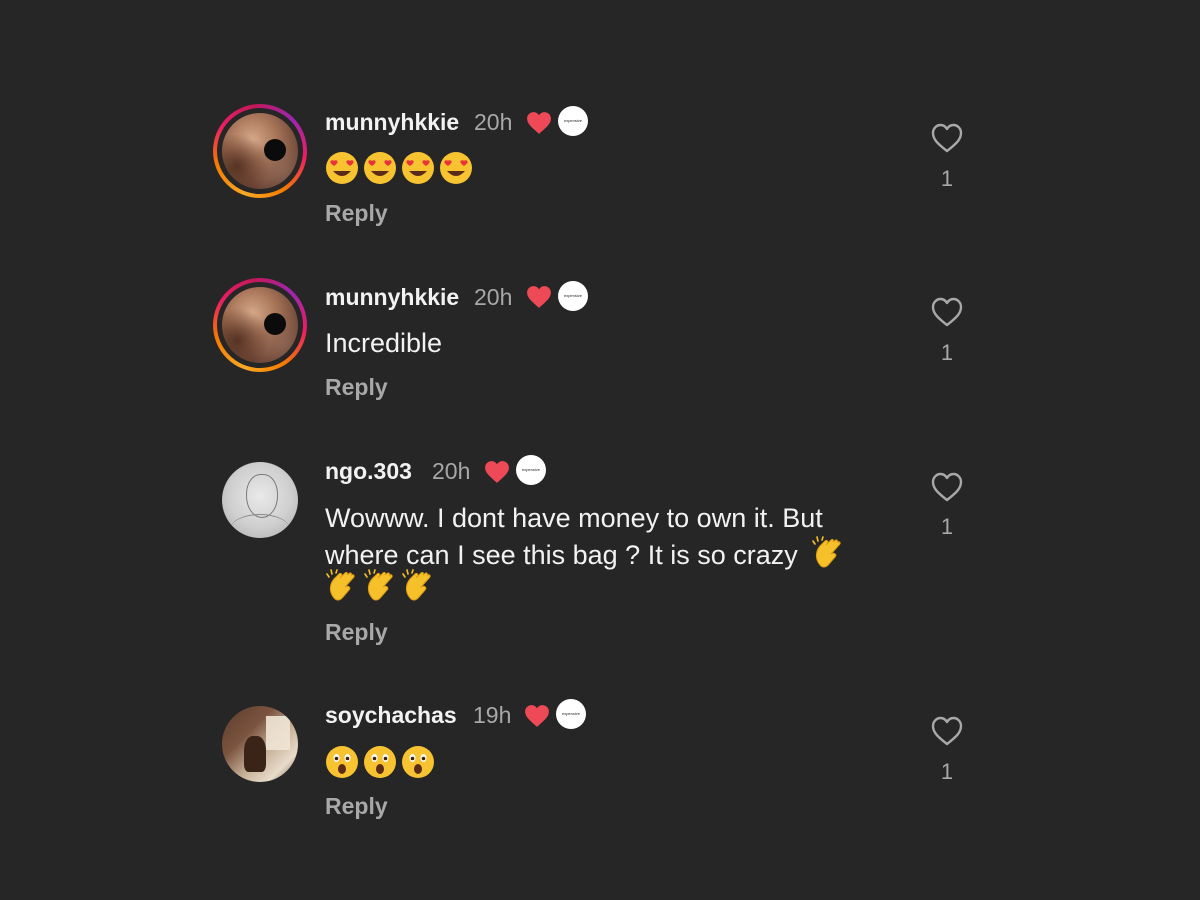 The width and height of the screenshot is (1200, 900). I want to click on username: soychachas, so click(391, 715).